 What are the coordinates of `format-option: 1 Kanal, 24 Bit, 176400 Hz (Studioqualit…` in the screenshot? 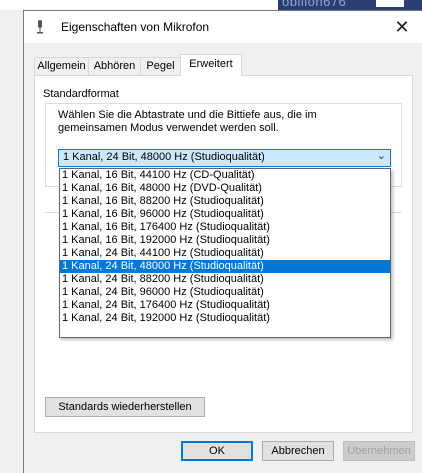 It's located at (225, 305).